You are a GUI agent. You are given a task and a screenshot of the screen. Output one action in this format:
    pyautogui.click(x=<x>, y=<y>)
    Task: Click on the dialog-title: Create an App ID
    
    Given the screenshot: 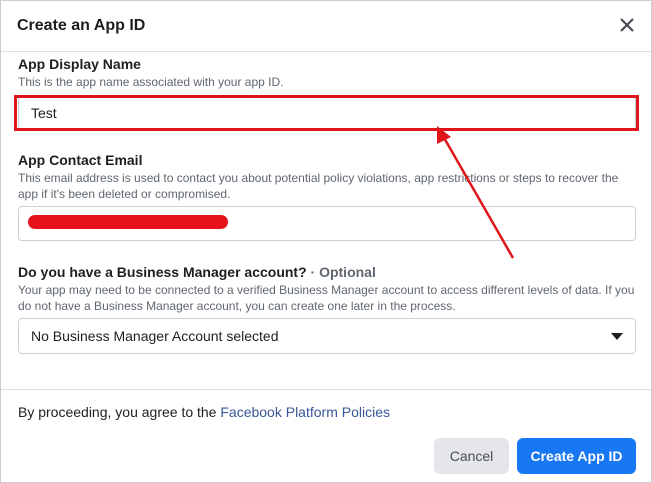 What is the action you would take?
    pyautogui.click(x=81, y=25)
    